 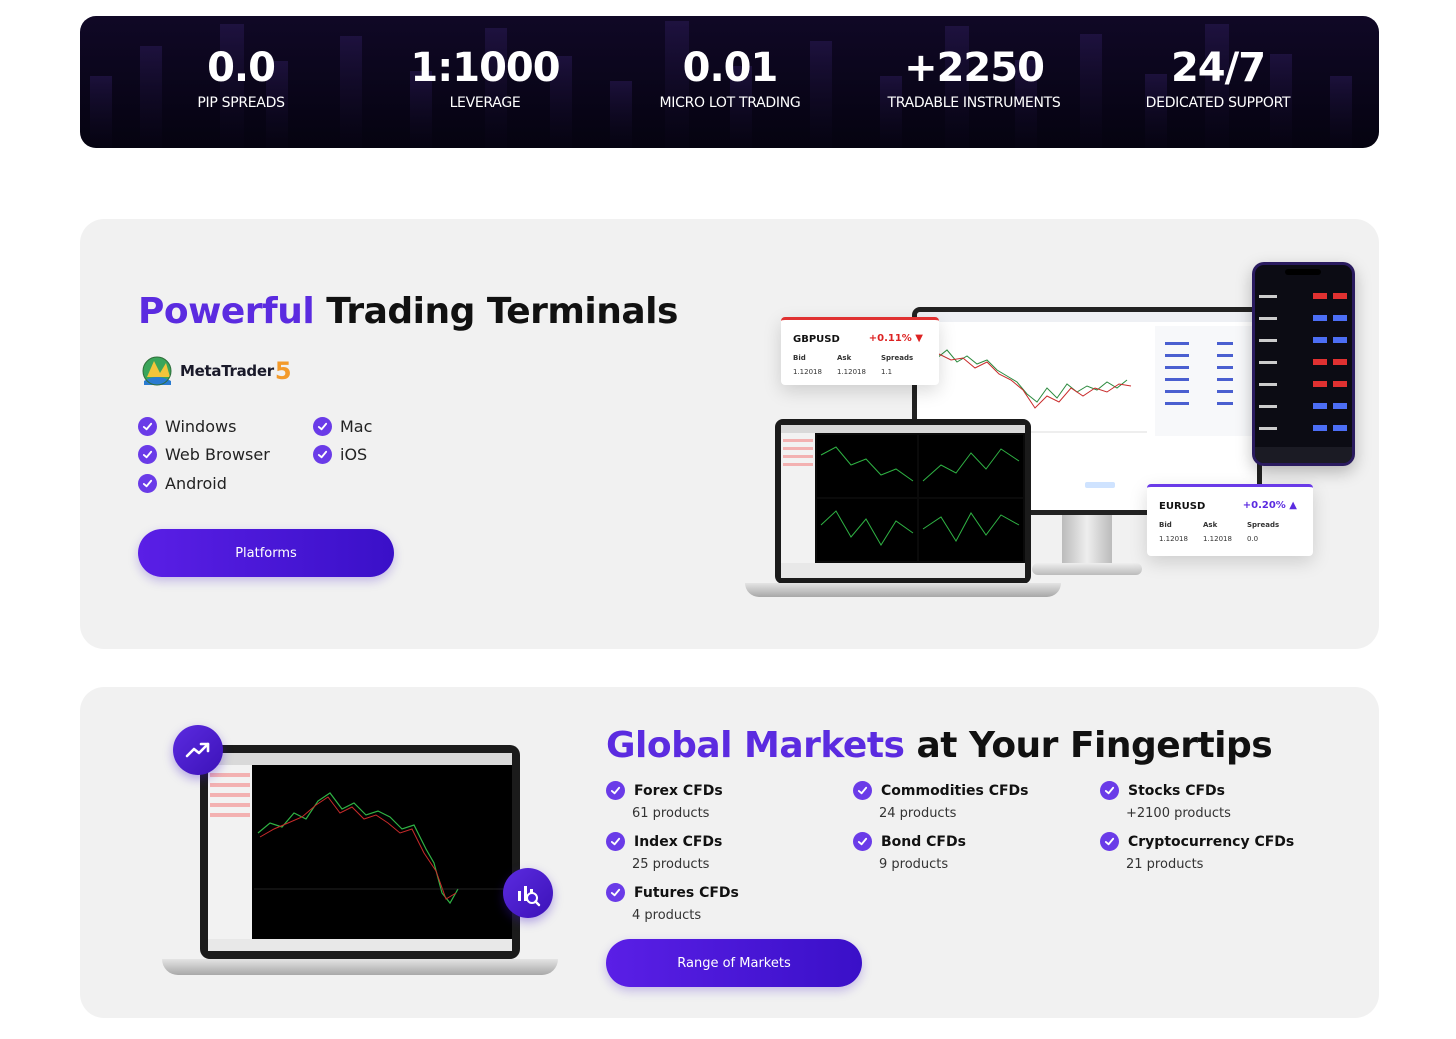 I want to click on market-bond: Bond CFDs 9 products, so click(x=909, y=852).